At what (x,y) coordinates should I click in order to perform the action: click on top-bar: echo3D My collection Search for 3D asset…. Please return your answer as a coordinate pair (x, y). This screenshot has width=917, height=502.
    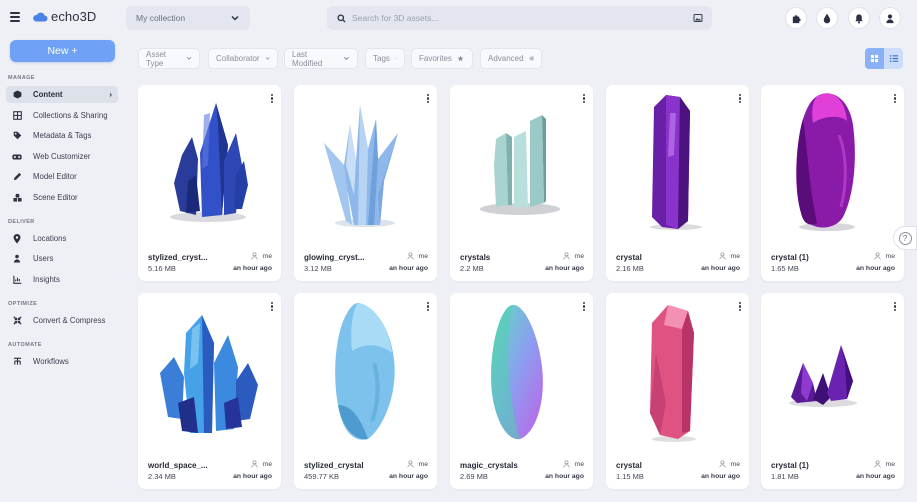
    Looking at the image, I should click on (458, 18).